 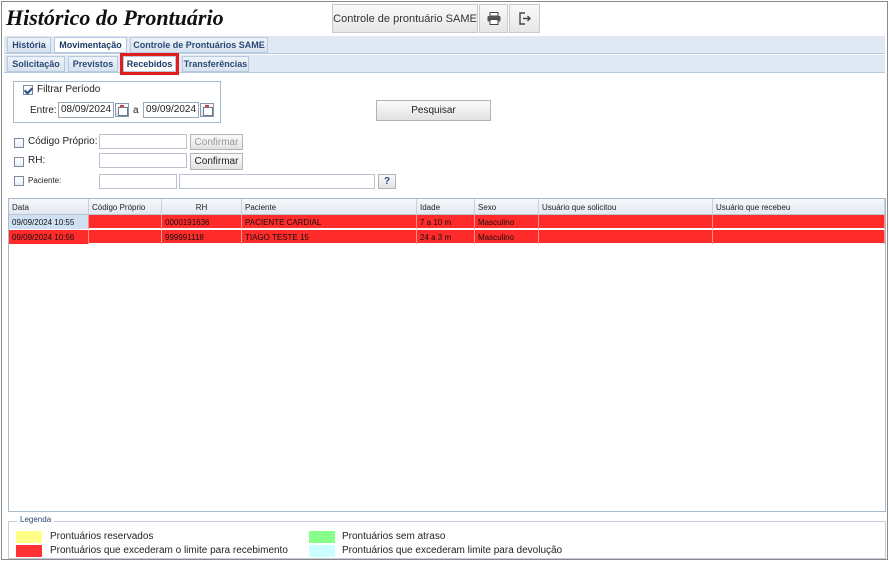 What do you see at coordinates (19, 143) in the screenshot?
I see `codigo-checkbox` at bounding box center [19, 143].